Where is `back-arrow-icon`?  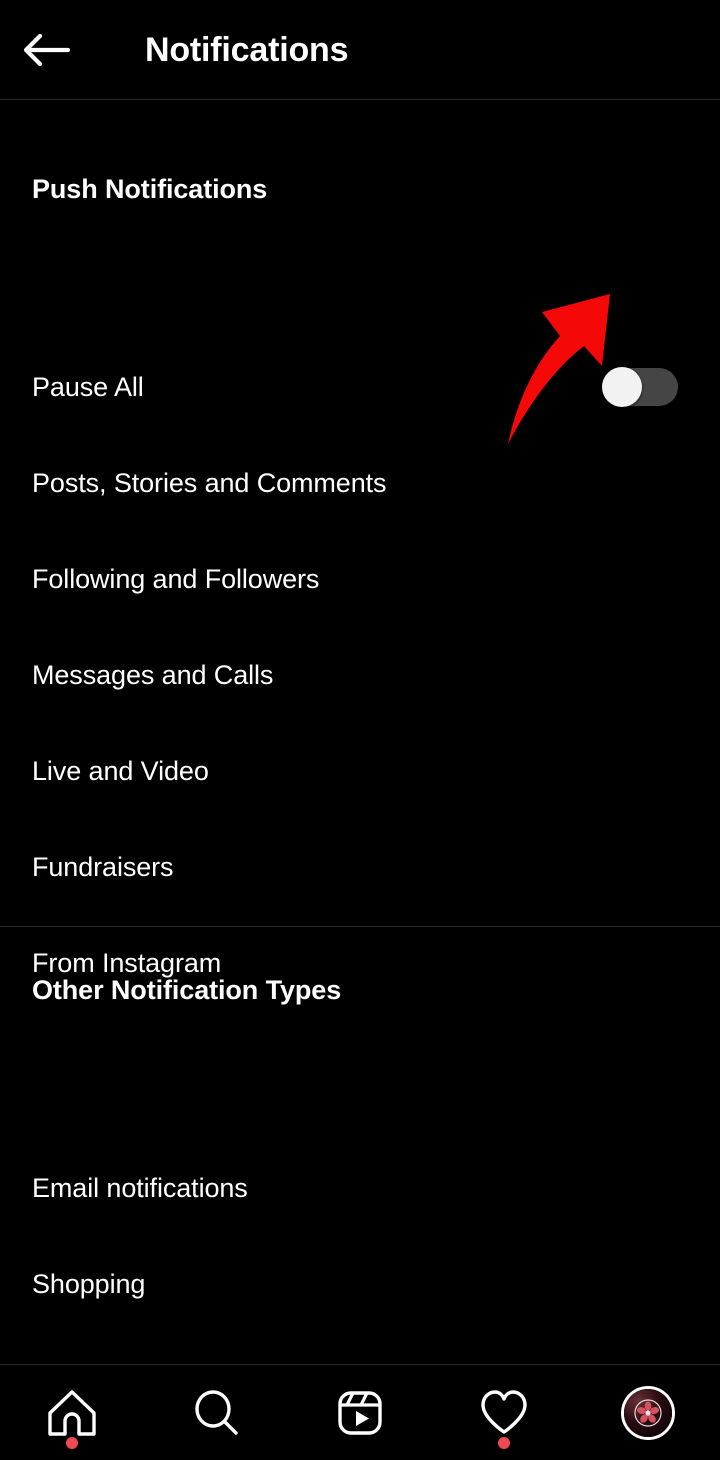
back-arrow-icon is located at coordinates (46, 50).